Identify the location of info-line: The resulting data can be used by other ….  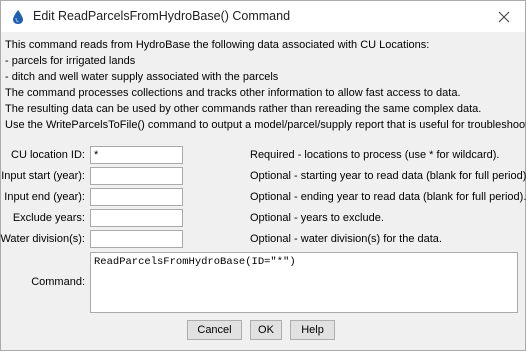
(243, 109).